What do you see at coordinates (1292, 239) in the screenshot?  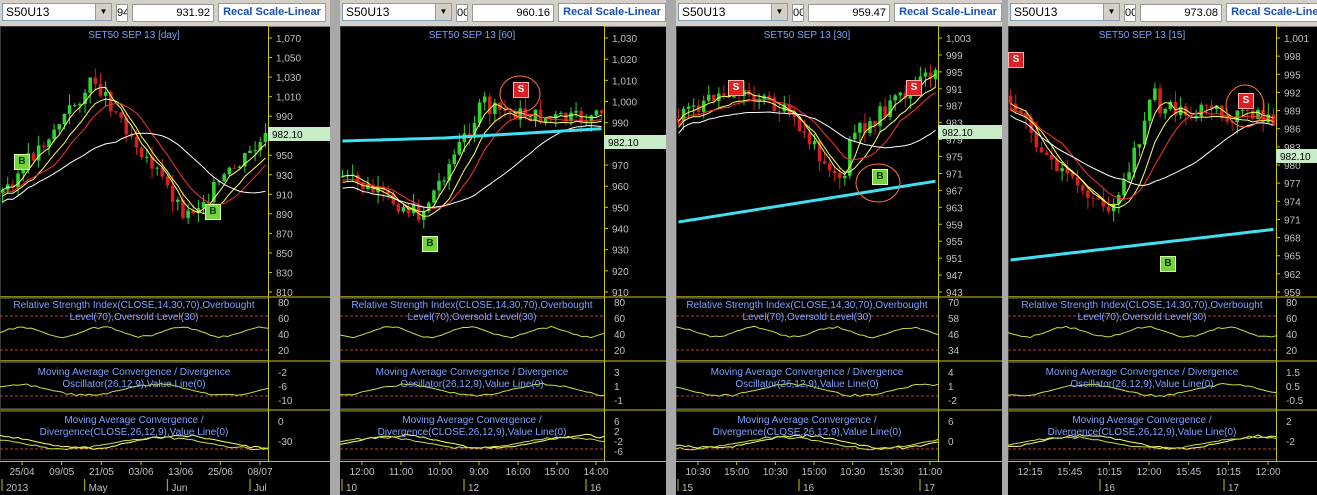 I see `y-tick-label: 968` at bounding box center [1292, 239].